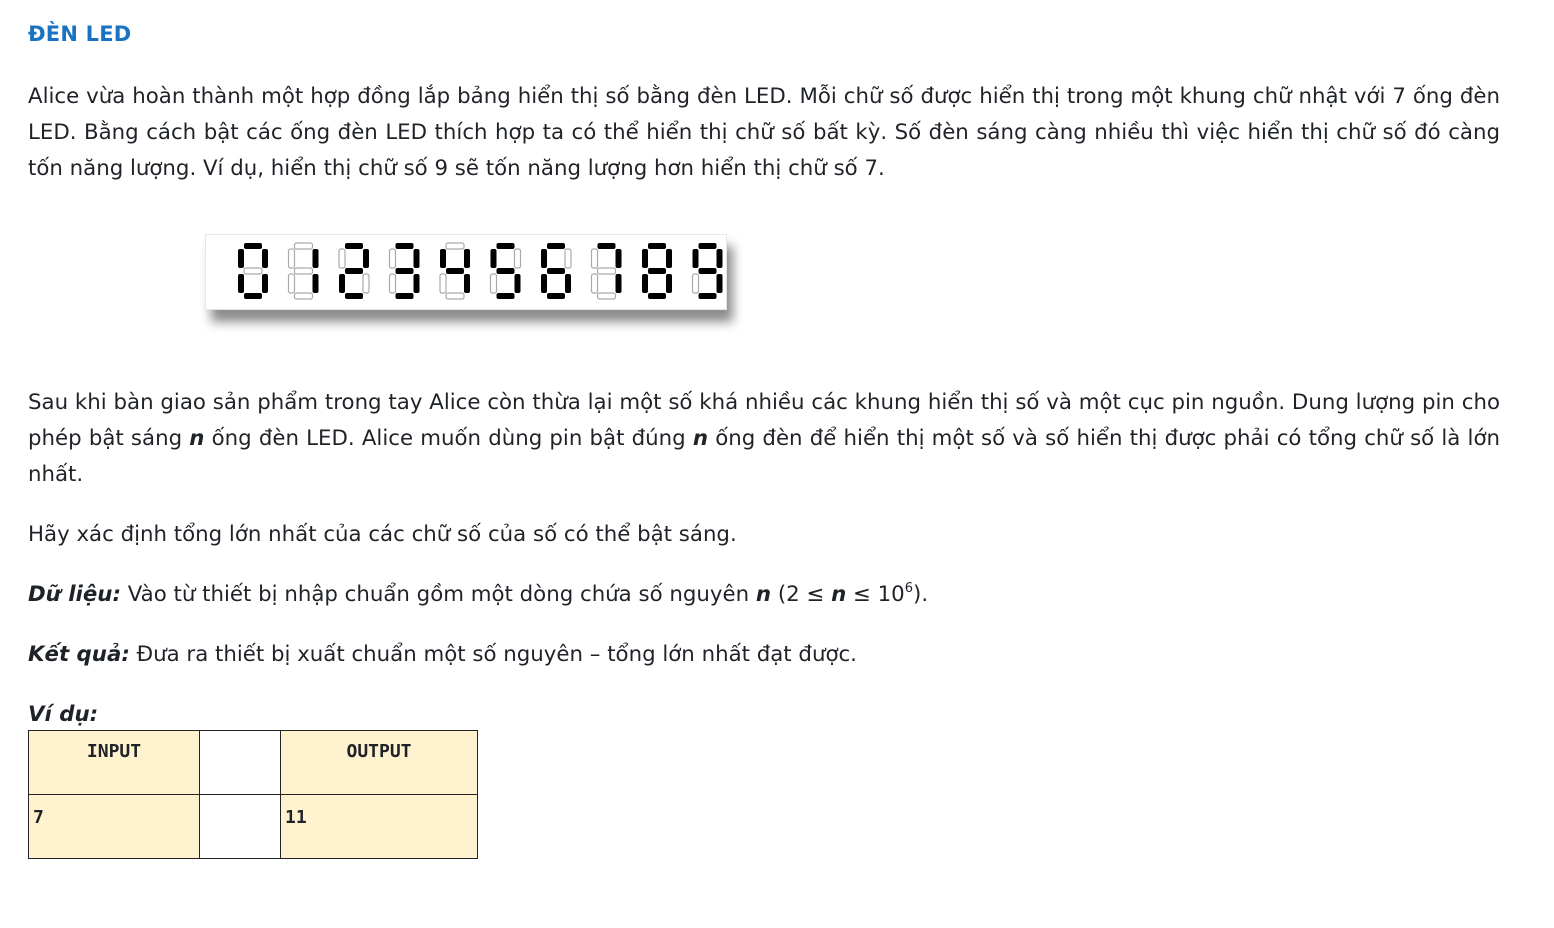 The width and height of the screenshot is (1554, 928). What do you see at coordinates (80, 34) in the screenshot?
I see `problem-title: ĐÈN LED` at bounding box center [80, 34].